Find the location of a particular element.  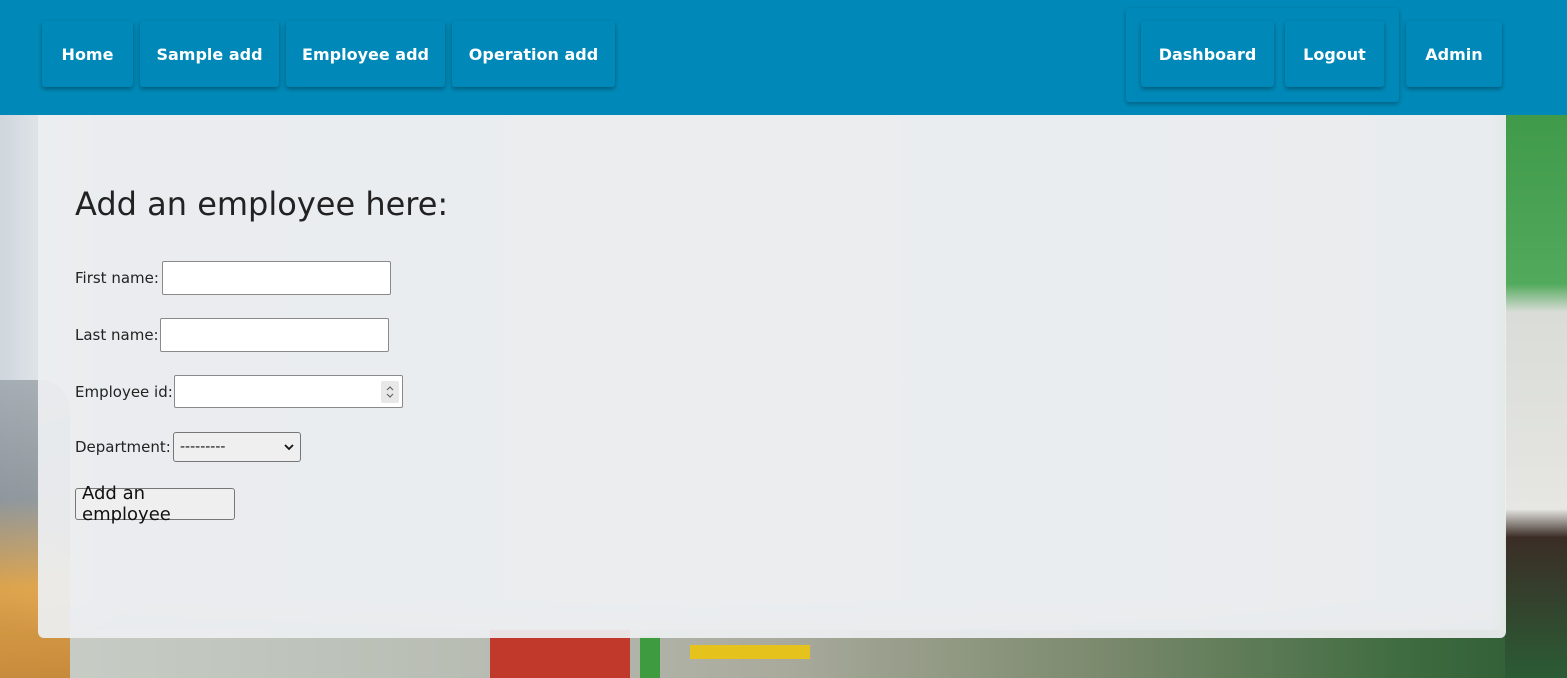

nav-home-button: Home is located at coordinates (87, 54).